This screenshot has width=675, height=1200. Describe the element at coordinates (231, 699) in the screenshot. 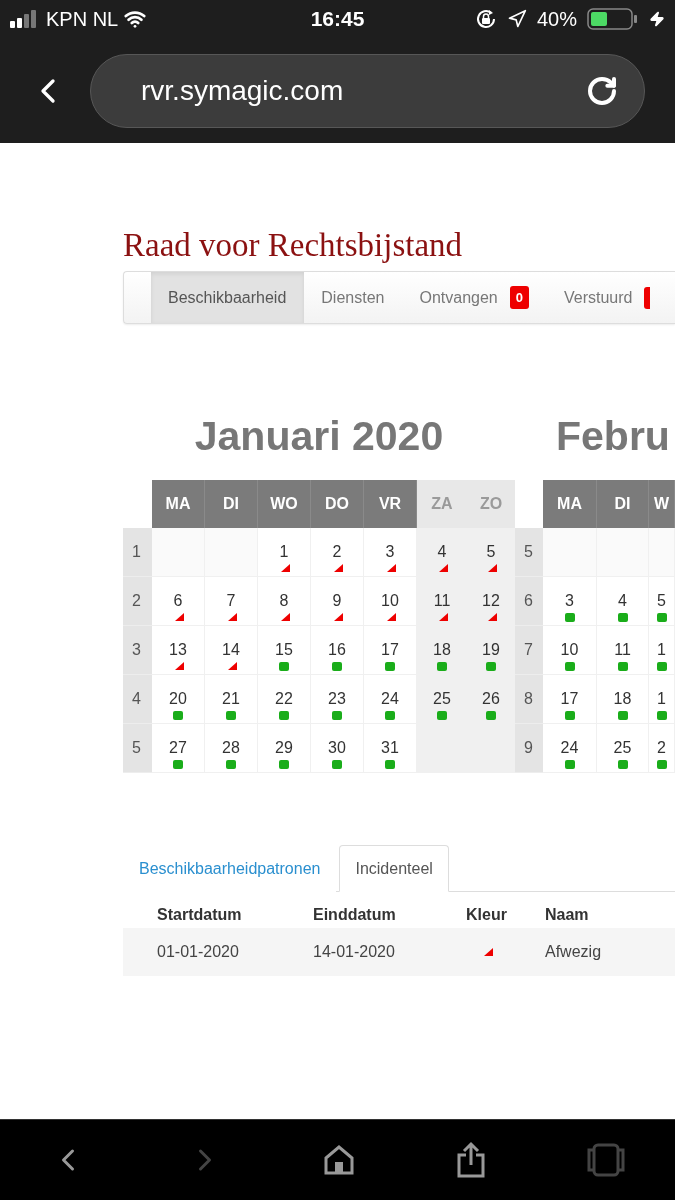

I see `calendar-day: 21` at that location.